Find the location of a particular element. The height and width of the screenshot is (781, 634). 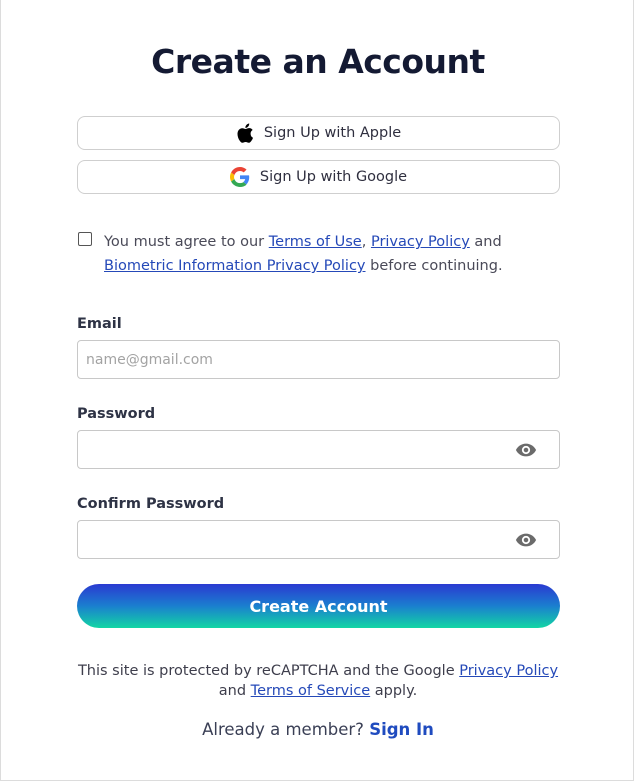

password-label: Password is located at coordinates (116, 414).